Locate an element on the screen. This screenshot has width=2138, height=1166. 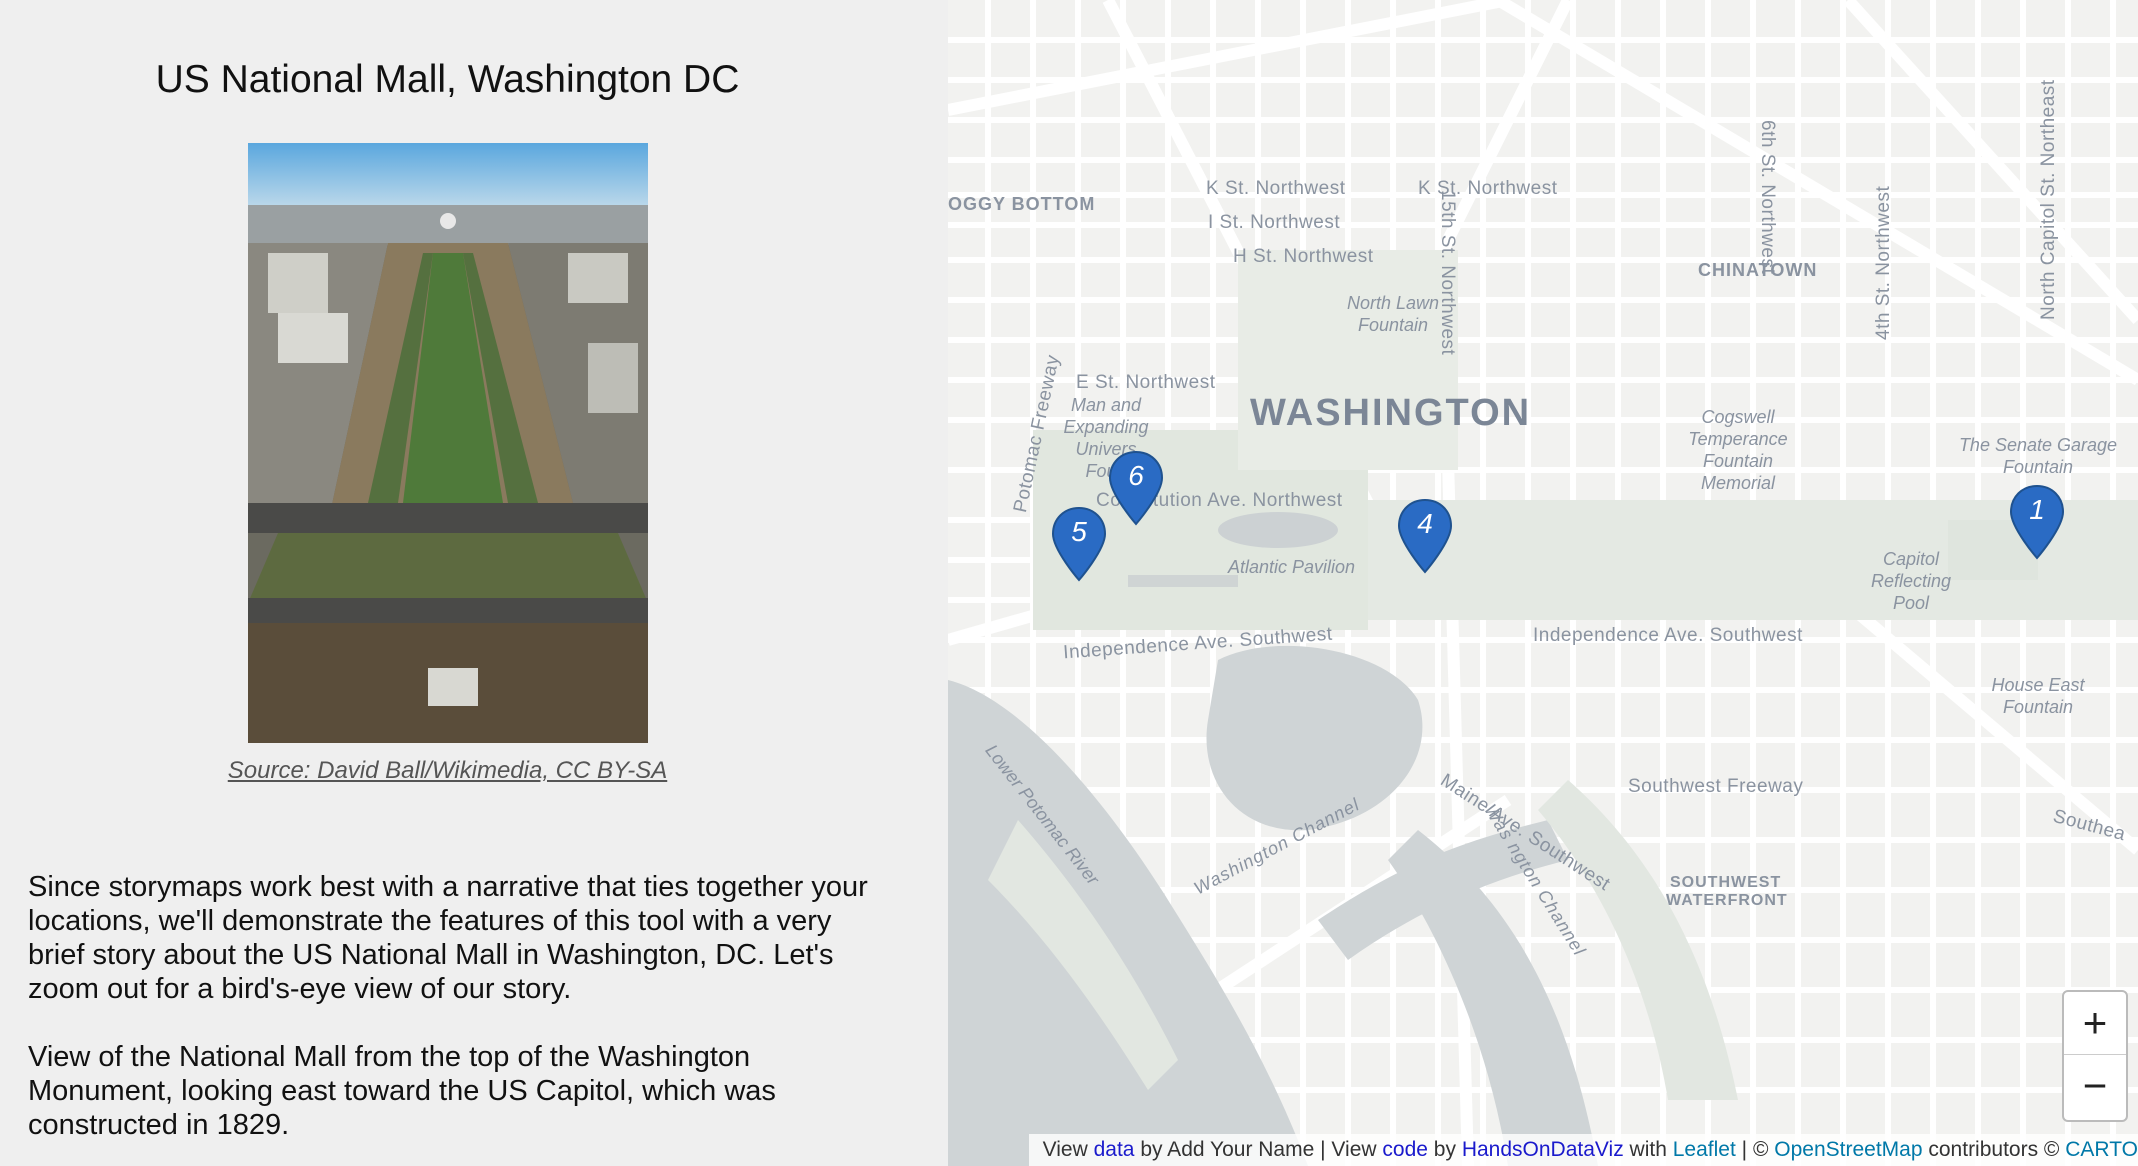
poi-label: North Lawn Fountain is located at coordinates (1393, 314).